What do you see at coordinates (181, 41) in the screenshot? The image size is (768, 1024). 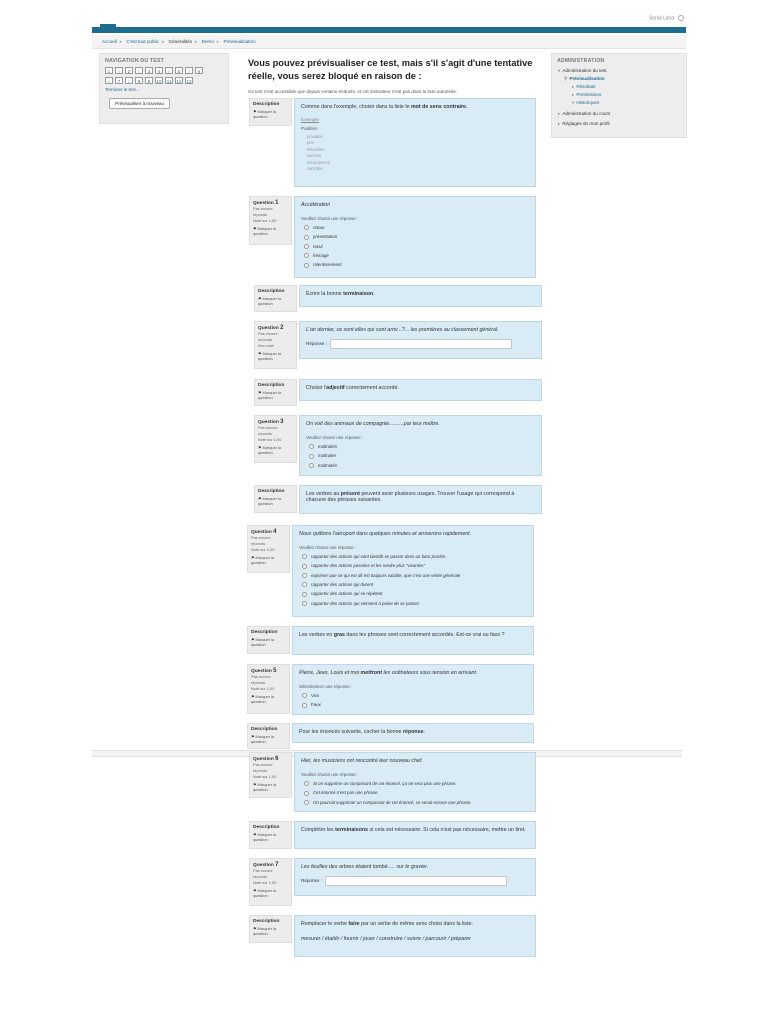 I see `breadcrumb-item: Généralités` at bounding box center [181, 41].